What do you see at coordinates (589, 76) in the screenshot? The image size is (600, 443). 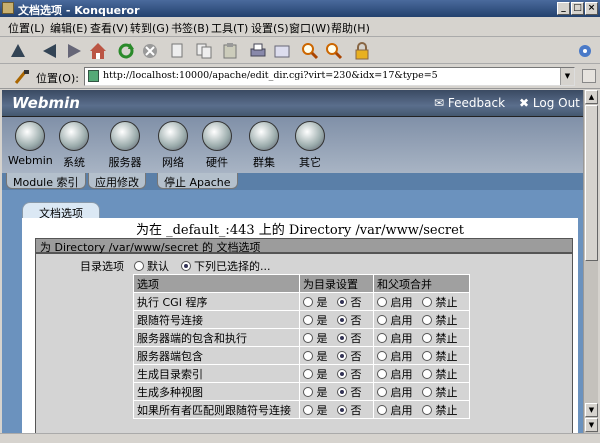 I see `go-icon` at bounding box center [589, 76].